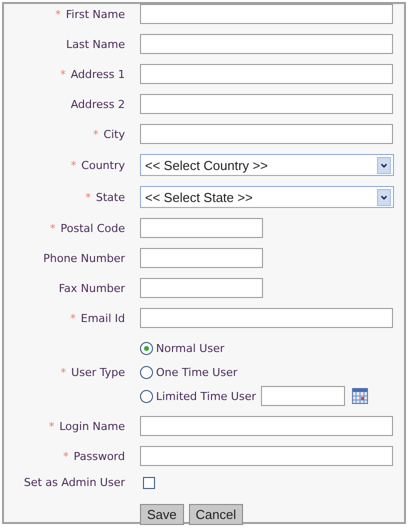 This screenshot has width=408, height=530. I want to click on form-button: Cancel, so click(216, 514).